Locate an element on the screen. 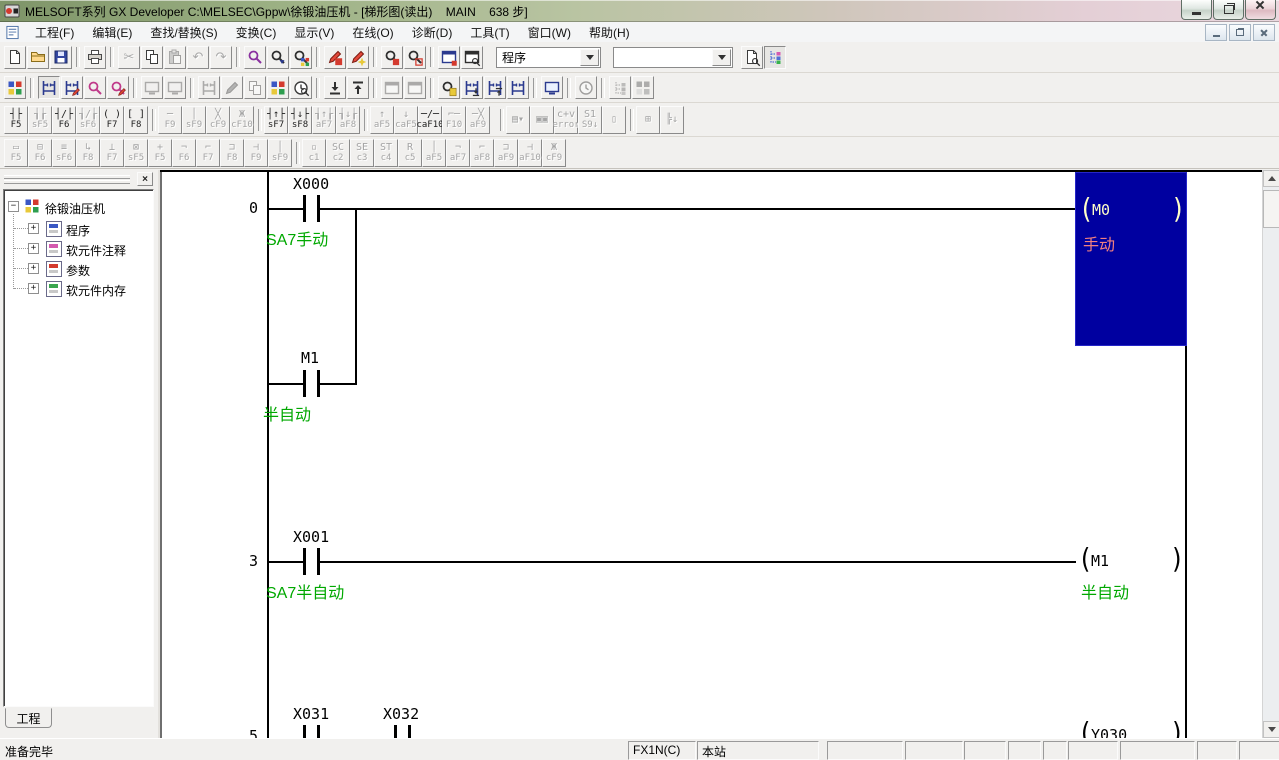 This screenshot has height=760, width=1279. trace-button is located at coordinates (586, 87).